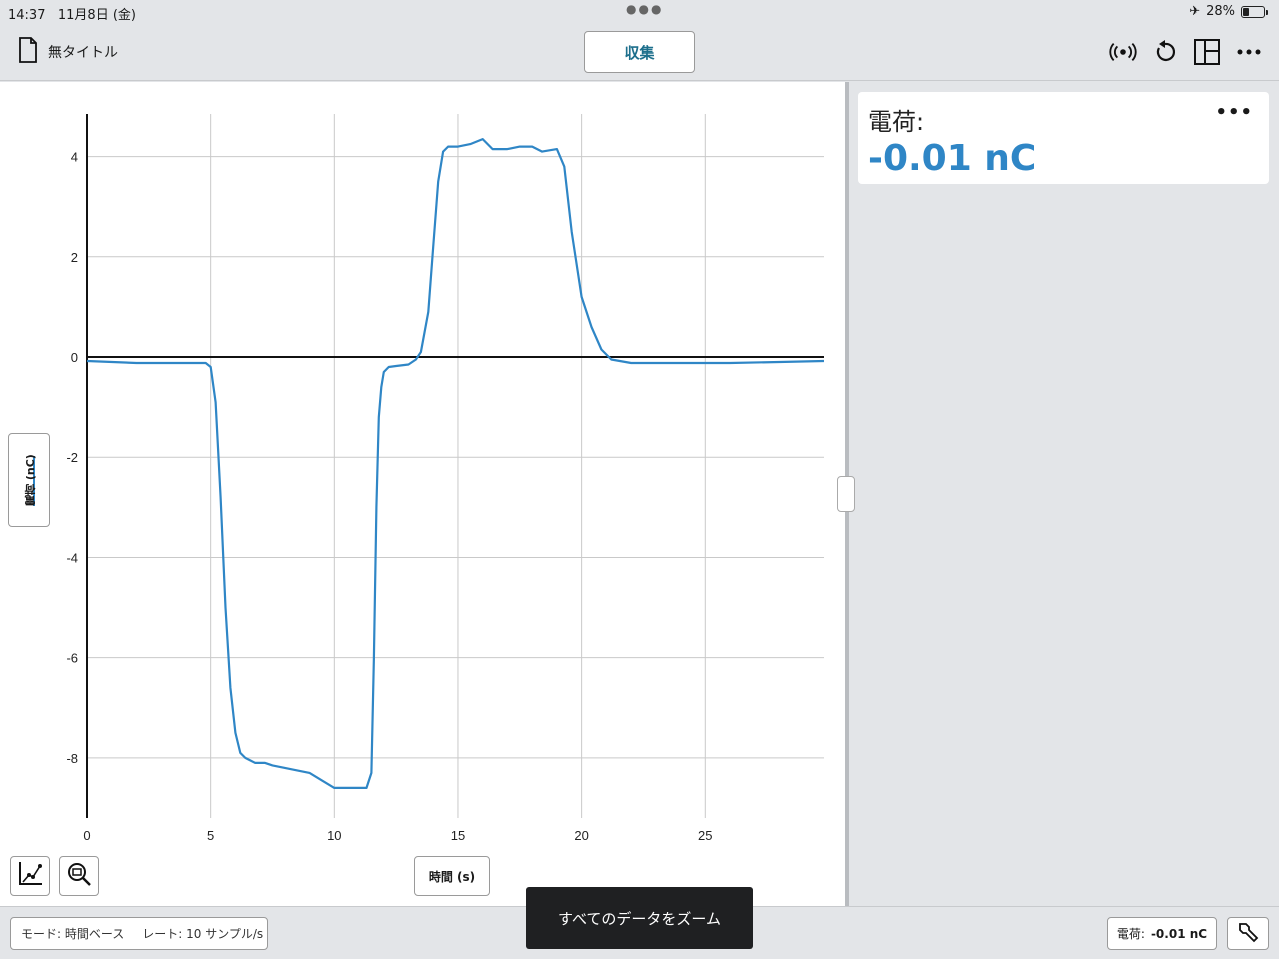 The height and width of the screenshot is (959, 1279). Describe the element at coordinates (86, 835) in the screenshot. I see `x-tick-label: 0` at that location.